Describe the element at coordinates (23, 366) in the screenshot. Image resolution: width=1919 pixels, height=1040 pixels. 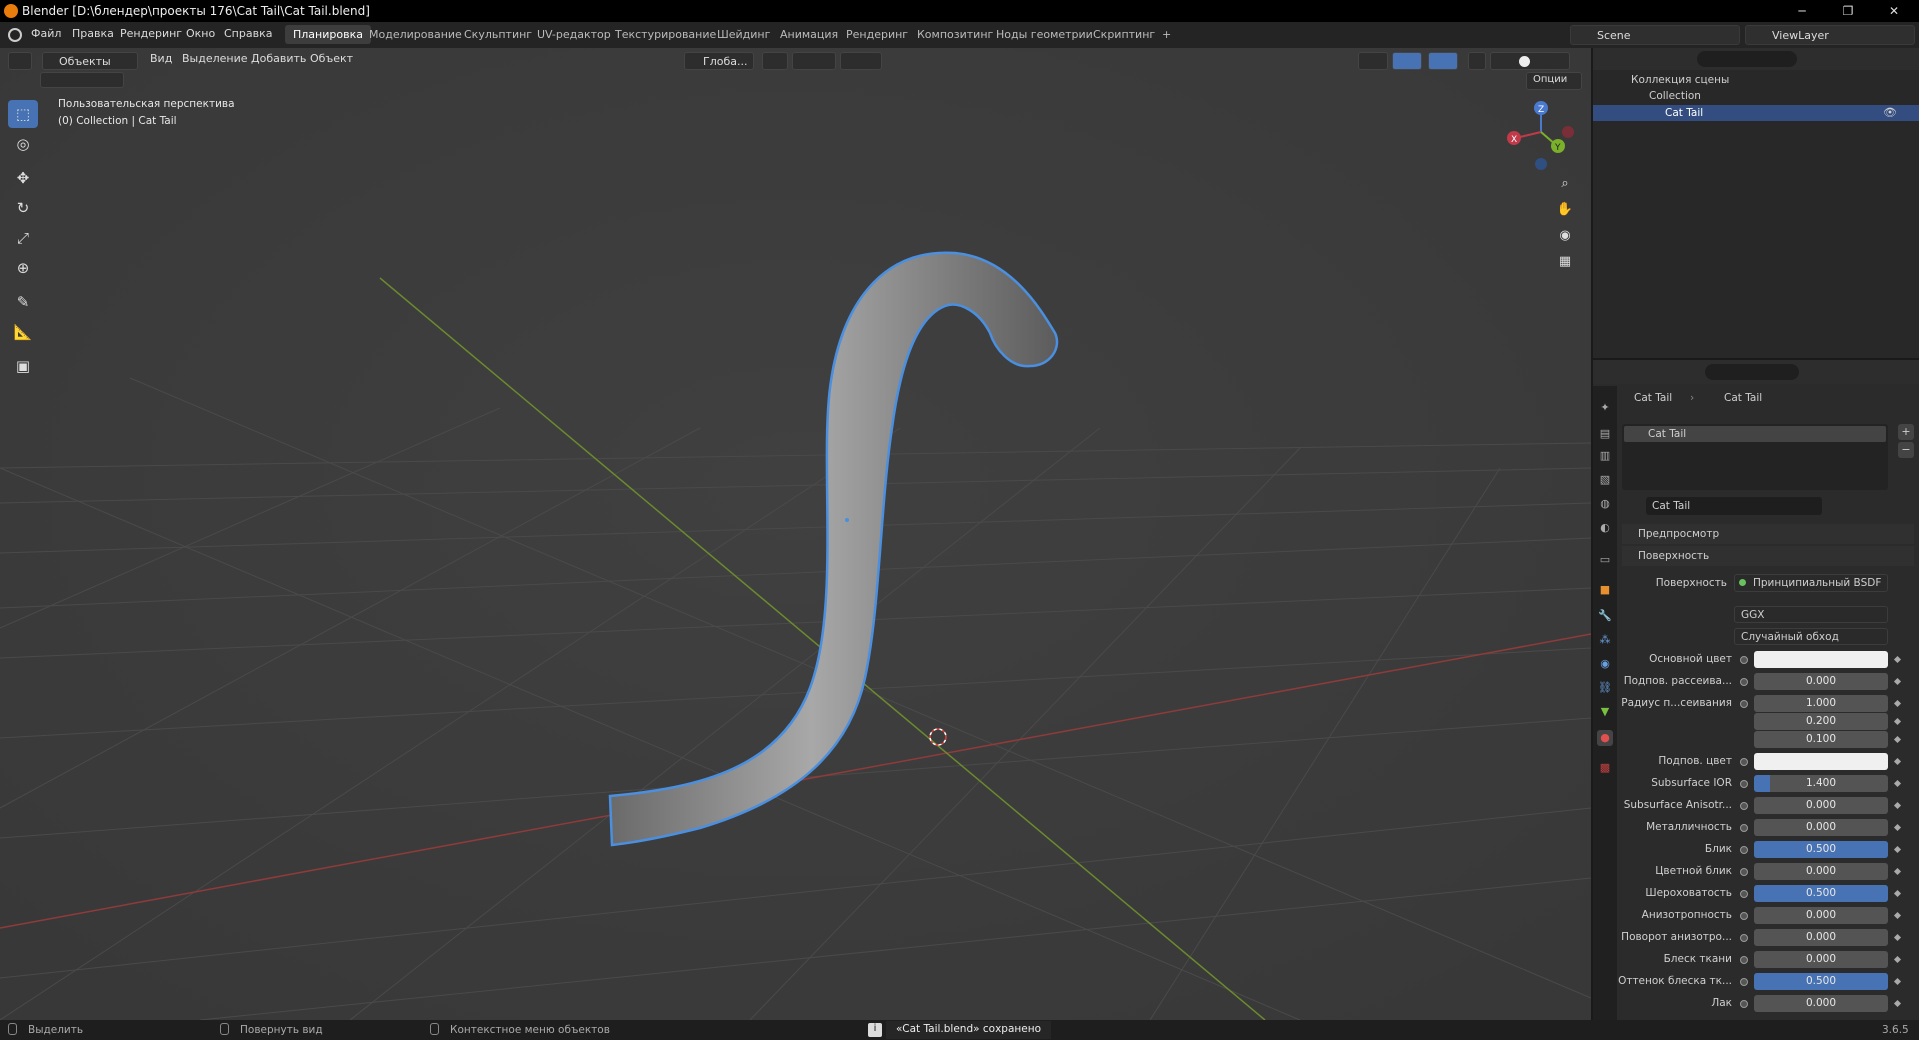
I see `add-cube-tool-icon: ▣` at that location.